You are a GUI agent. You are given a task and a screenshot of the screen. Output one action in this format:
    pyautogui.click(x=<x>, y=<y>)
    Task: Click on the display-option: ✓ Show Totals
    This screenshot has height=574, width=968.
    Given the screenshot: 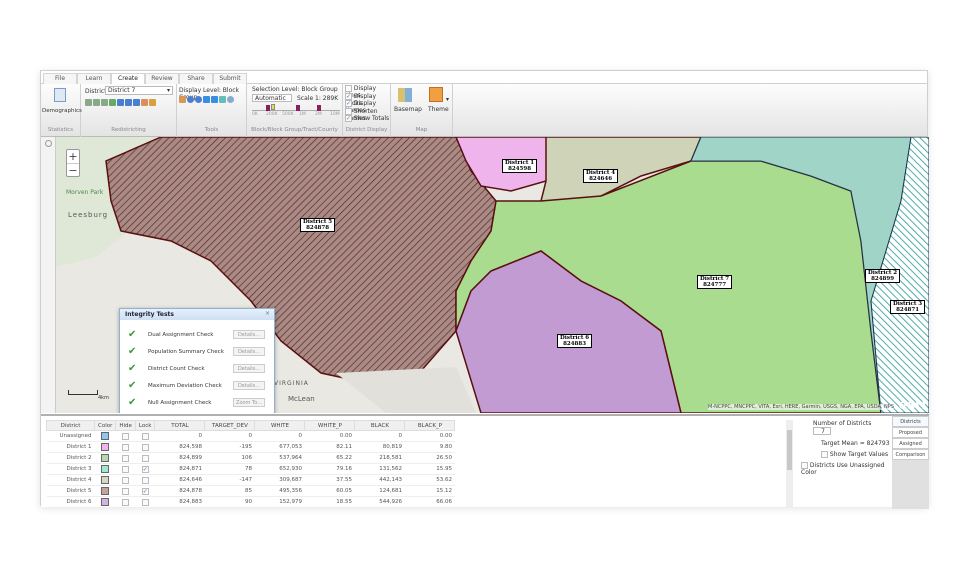 What is the action you would take?
    pyautogui.click(x=367, y=119)
    